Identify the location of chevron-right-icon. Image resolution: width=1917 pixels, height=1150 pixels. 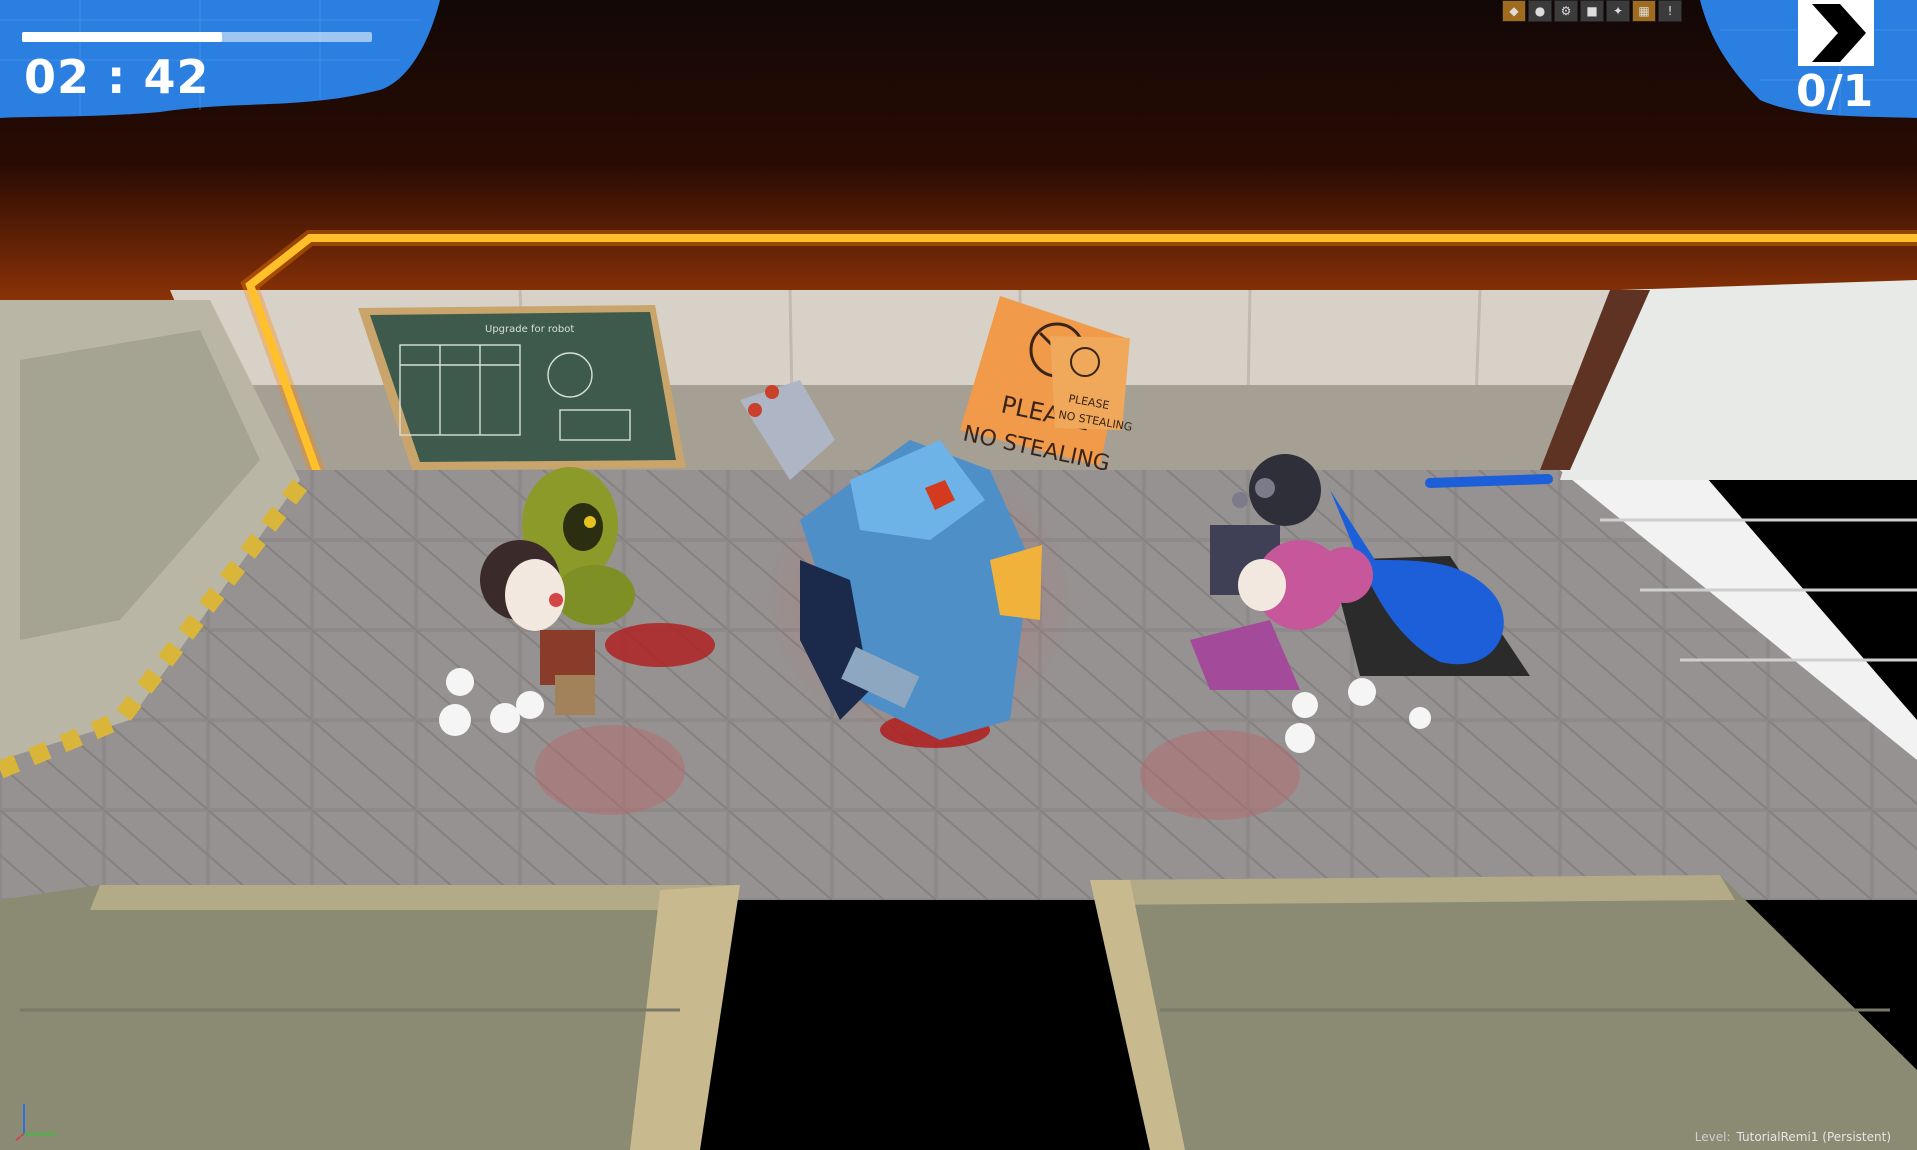
(1836, 33).